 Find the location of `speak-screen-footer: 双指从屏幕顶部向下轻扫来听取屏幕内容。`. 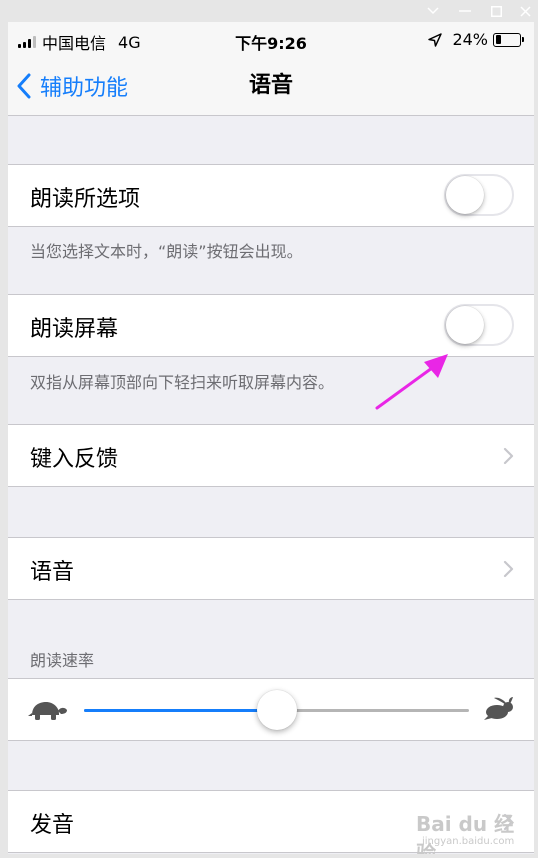

speak-screen-footer: 双指从屏幕顶部向下轻扫来听取屏幕内容。 is located at coordinates (182, 382).